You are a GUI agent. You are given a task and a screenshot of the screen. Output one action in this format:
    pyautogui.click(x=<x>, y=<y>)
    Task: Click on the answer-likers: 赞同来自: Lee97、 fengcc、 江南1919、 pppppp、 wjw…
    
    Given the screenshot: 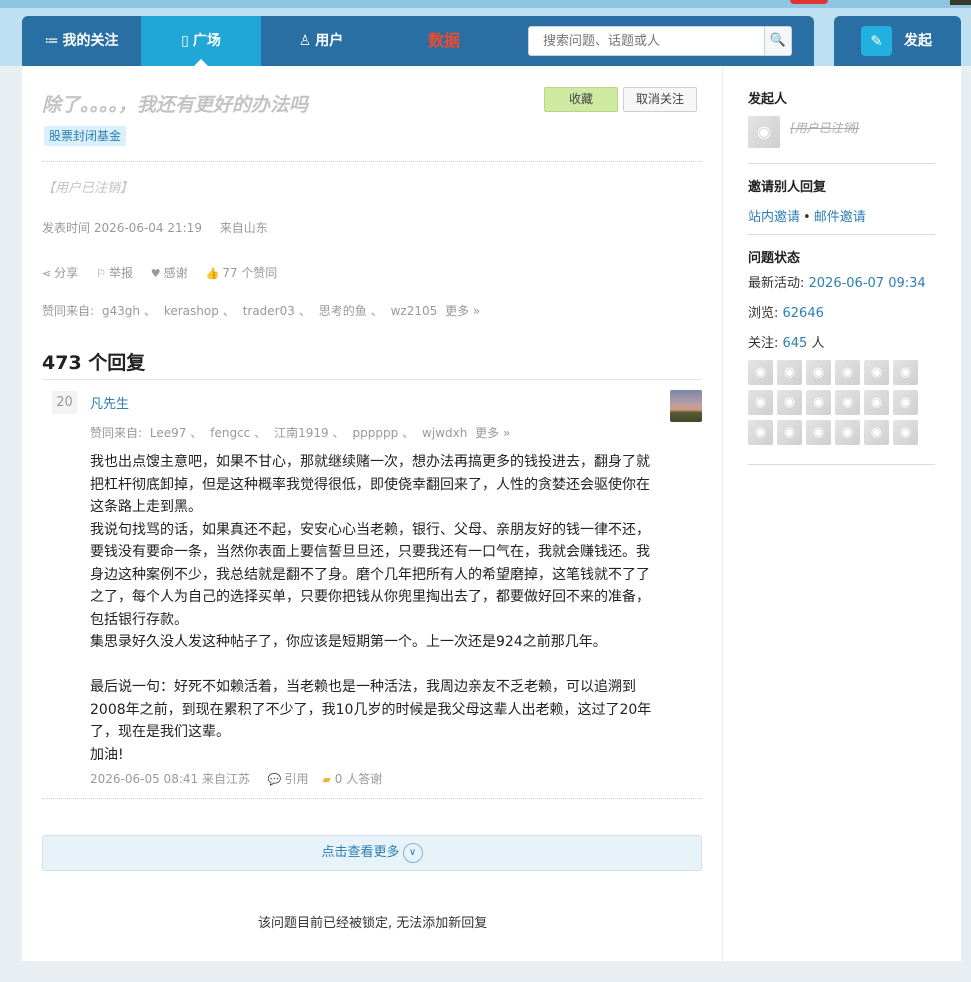 What is the action you would take?
    pyautogui.click(x=300, y=433)
    